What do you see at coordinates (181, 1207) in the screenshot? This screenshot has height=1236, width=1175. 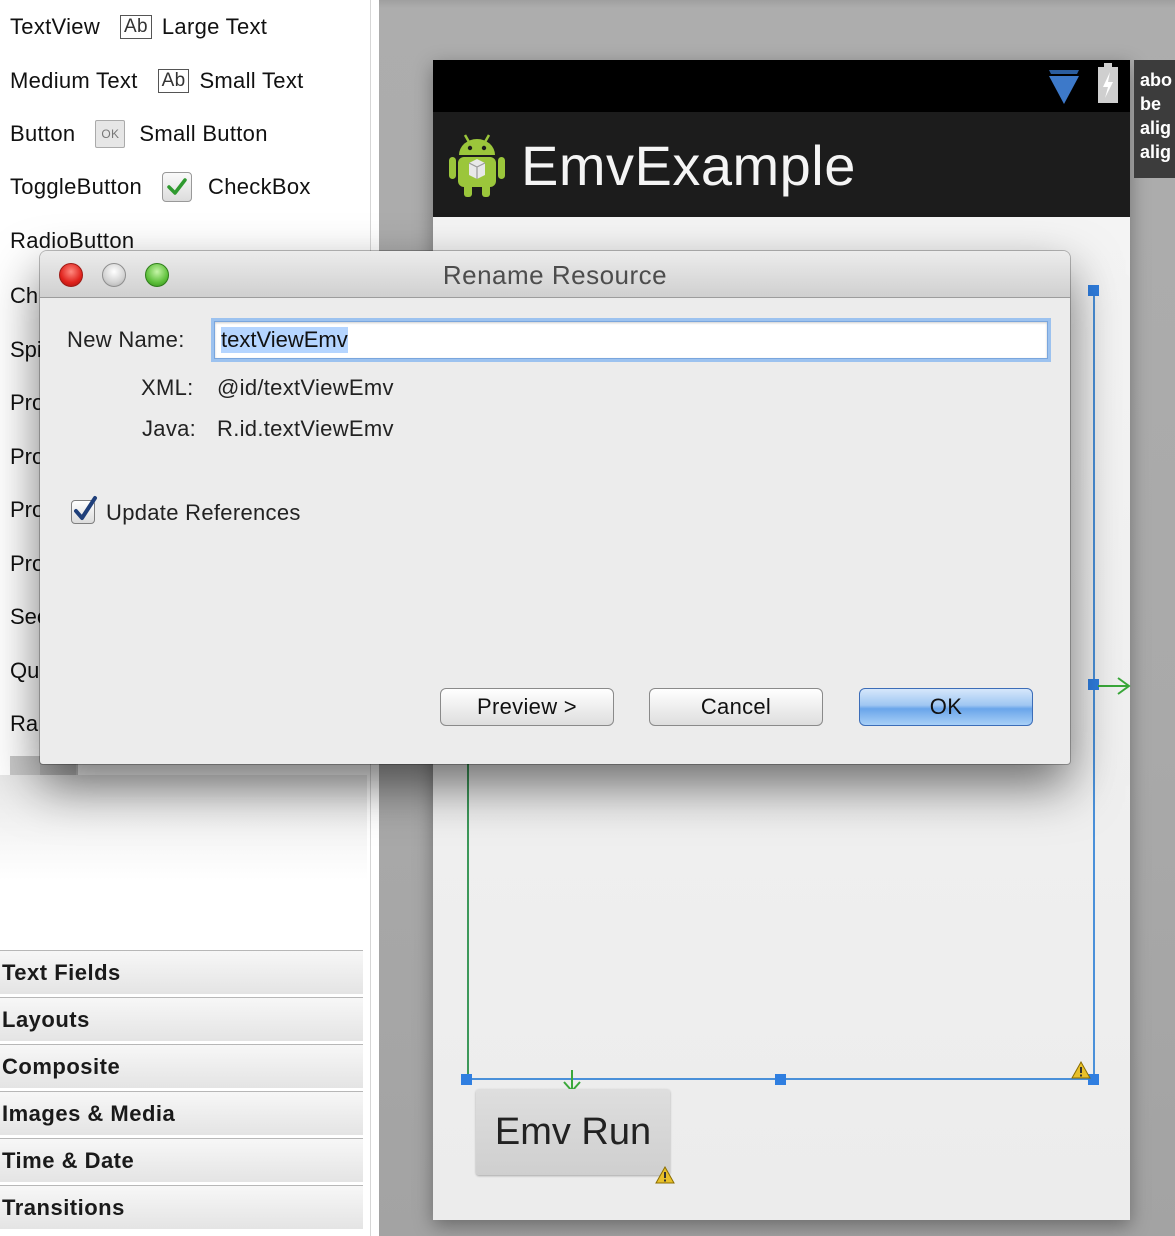 I see `category-transitions: Transitions` at bounding box center [181, 1207].